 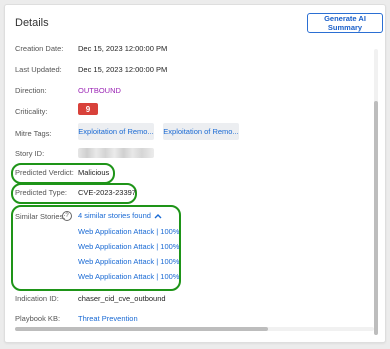 What do you see at coordinates (122, 298) in the screenshot?
I see `indication-id-value: chaser_cid_cve_outbound` at bounding box center [122, 298].